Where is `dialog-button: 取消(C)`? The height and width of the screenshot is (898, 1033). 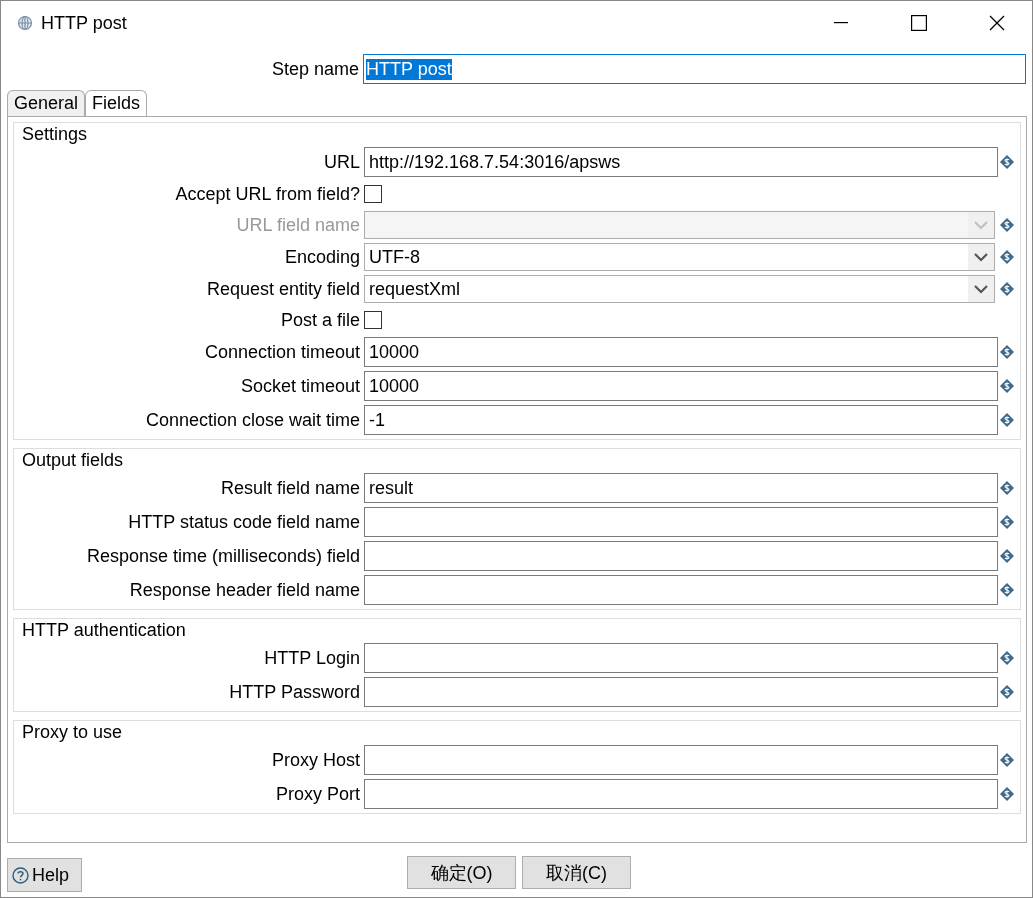
dialog-button: 取消(C) is located at coordinates (576, 872).